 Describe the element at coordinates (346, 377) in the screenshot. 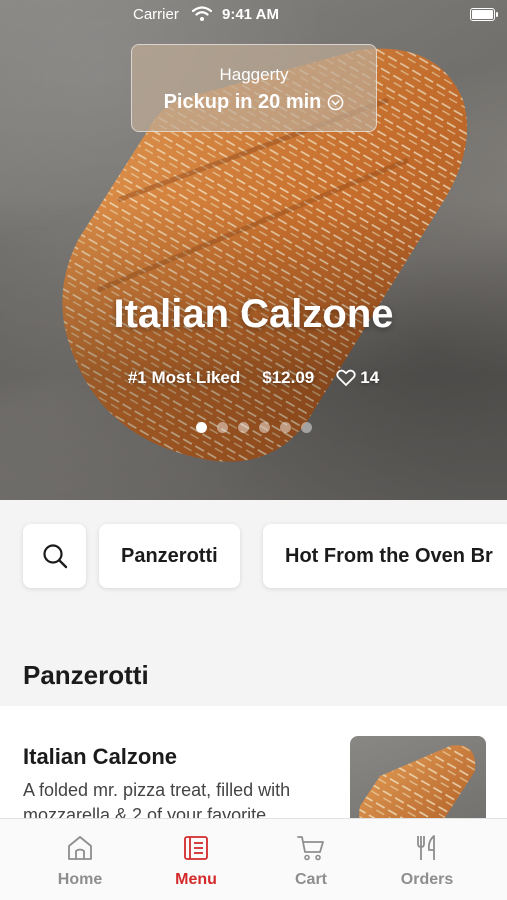

I see `heart-icon` at that location.